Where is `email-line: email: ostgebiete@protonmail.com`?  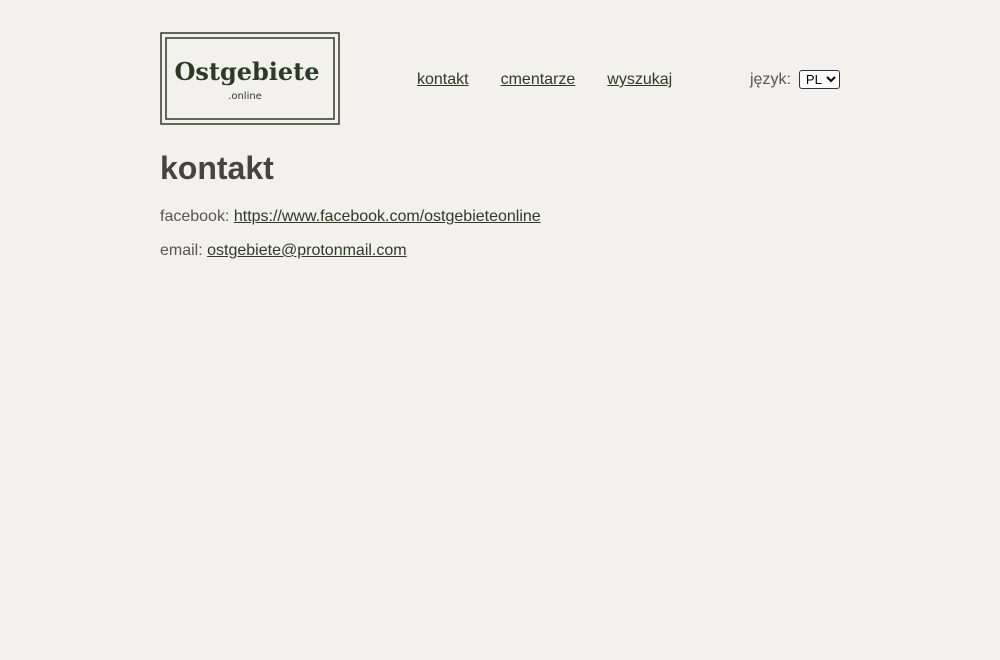 email-line: email: ostgebiete@protonmail.com is located at coordinates (283, 251).